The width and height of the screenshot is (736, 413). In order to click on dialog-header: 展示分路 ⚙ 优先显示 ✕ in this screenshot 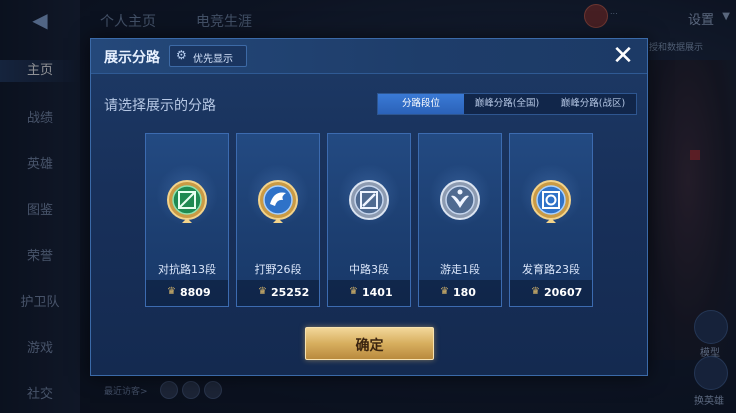, I will do `click(369, 56)`.